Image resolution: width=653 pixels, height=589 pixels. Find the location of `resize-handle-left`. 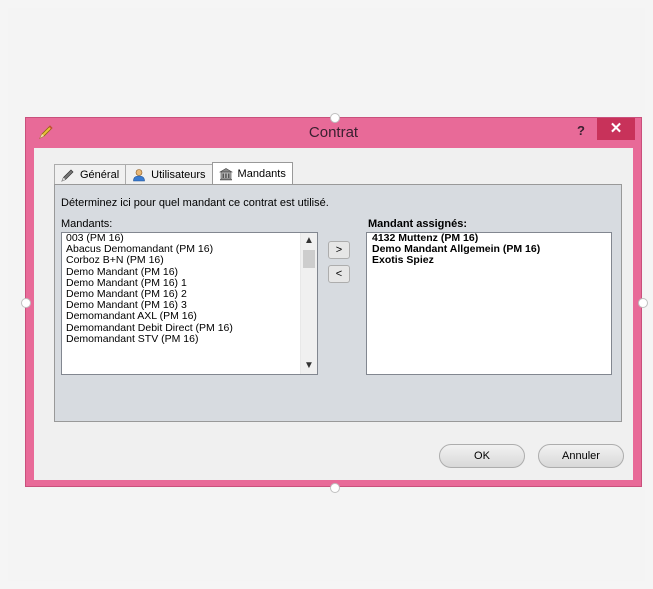

resize-handle-left is located at coordinates (26, 303).